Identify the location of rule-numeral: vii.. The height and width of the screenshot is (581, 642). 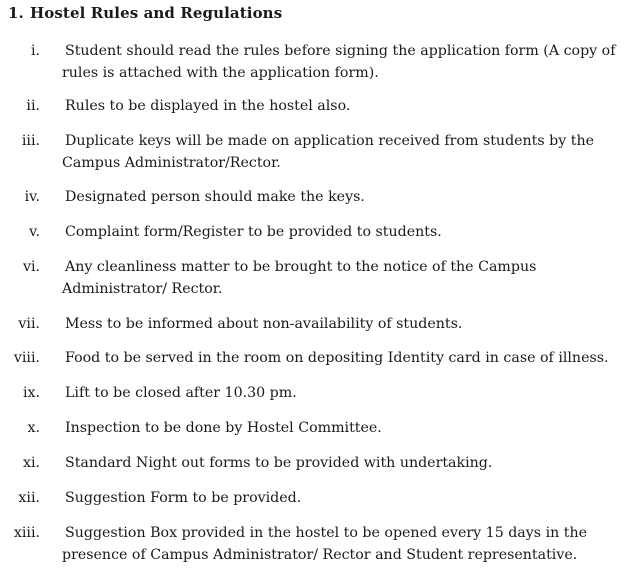
(29, 324).